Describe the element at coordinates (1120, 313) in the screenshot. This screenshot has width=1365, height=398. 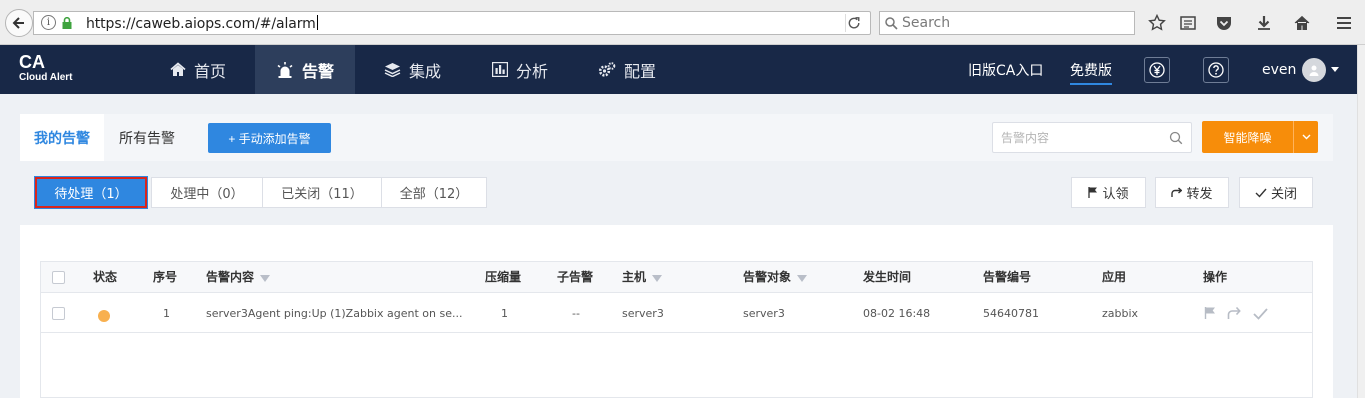
I see `cell-app: zabbix` at that location.